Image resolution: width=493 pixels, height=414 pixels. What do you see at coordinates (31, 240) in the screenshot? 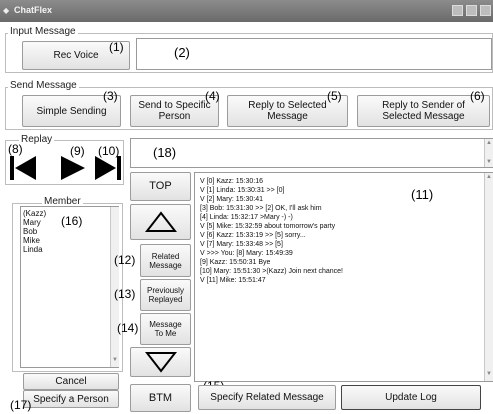
I see `member-item: Mike` at bounding box center [31, 240].